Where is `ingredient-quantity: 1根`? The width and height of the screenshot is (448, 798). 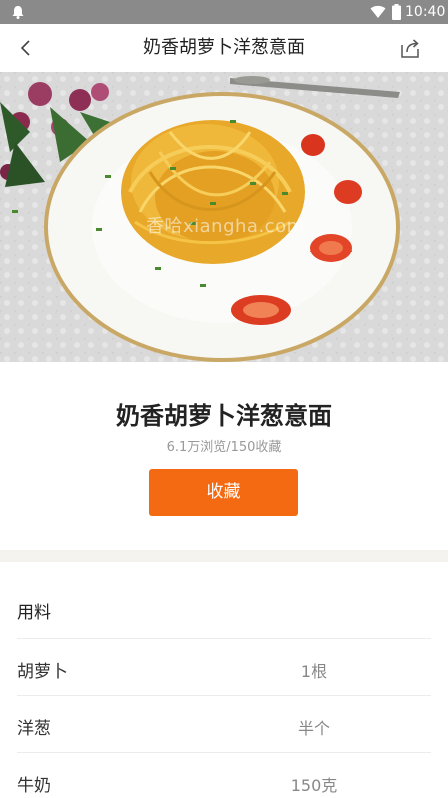 ingredient-quantity: 1根 is located at coordinates (314, 671).